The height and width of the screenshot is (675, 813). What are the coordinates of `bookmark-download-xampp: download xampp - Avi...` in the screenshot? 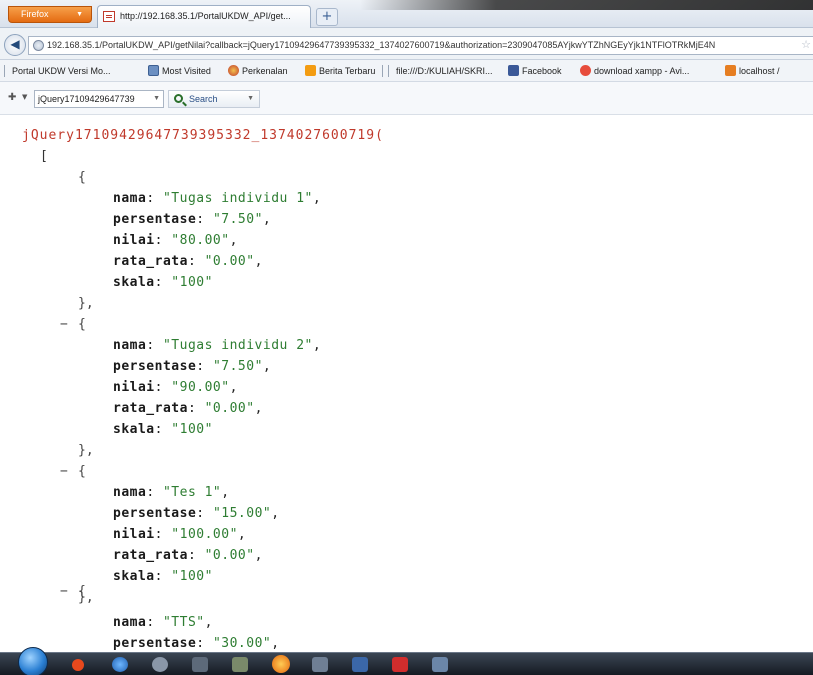 It's located at (635, 70).